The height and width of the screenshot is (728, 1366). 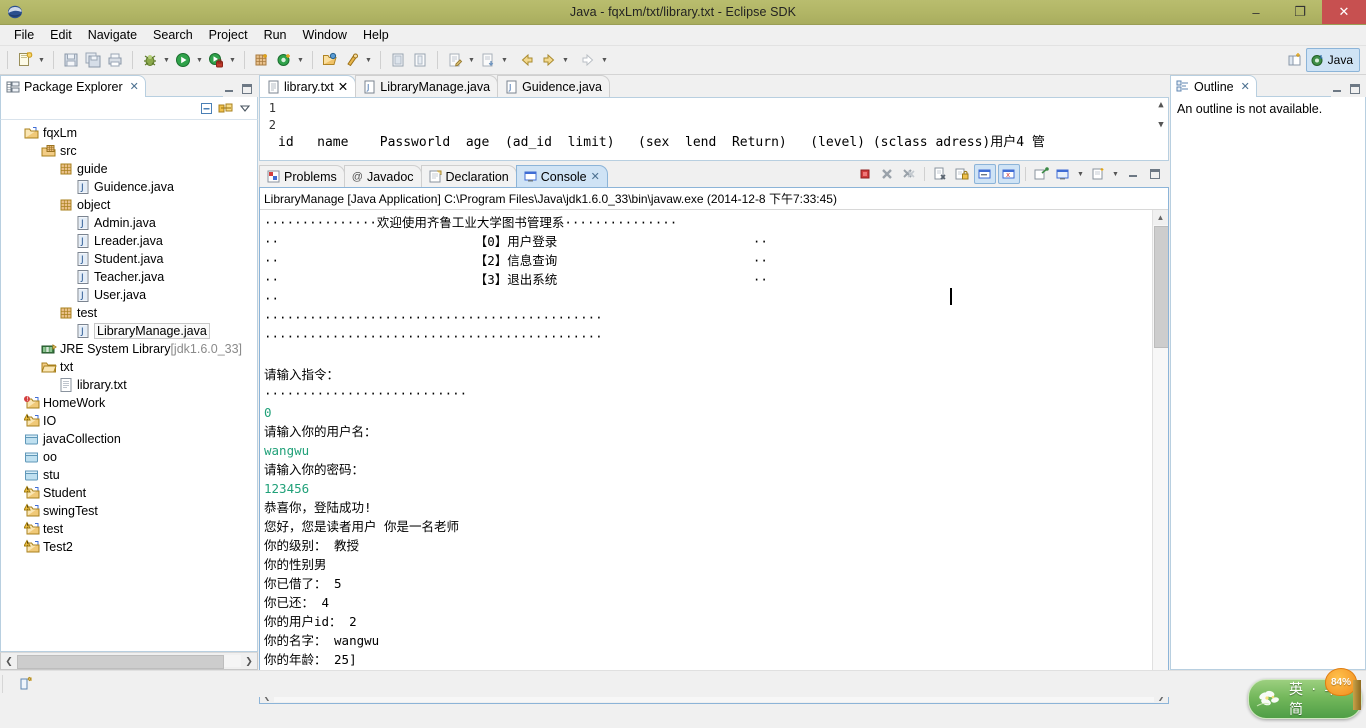 What do you see at coordinates (129, 349) in the screenshot?
I see `tree-item: JRE System Library [jdk1.6.0_33]` at bounding box center [129, 349].